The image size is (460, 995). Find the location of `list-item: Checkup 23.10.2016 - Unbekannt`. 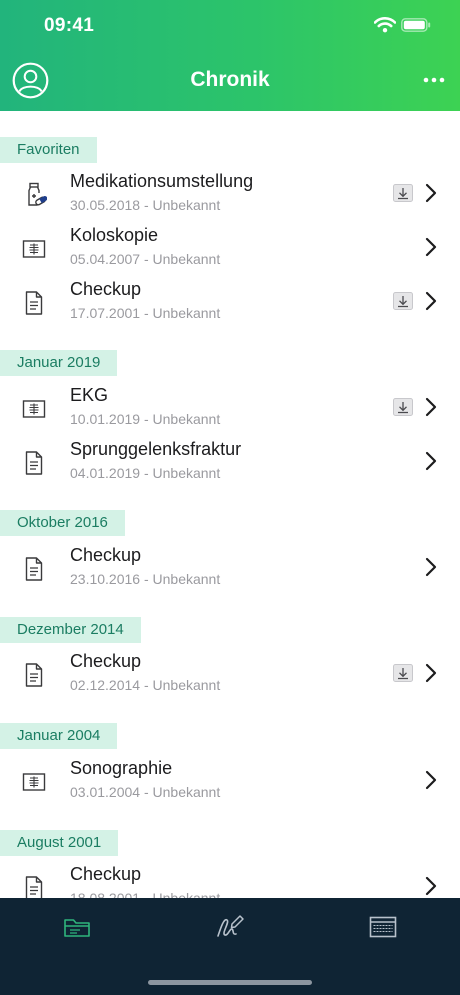

list-item: Checkup 23.10.2016 - Unbekannt is located at coordinates (230, 570).